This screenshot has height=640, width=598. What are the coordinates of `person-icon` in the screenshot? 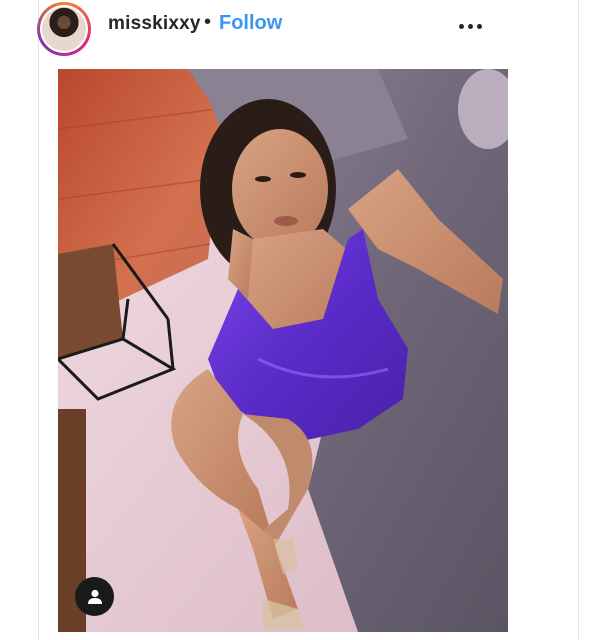 It's located at (94, 596).